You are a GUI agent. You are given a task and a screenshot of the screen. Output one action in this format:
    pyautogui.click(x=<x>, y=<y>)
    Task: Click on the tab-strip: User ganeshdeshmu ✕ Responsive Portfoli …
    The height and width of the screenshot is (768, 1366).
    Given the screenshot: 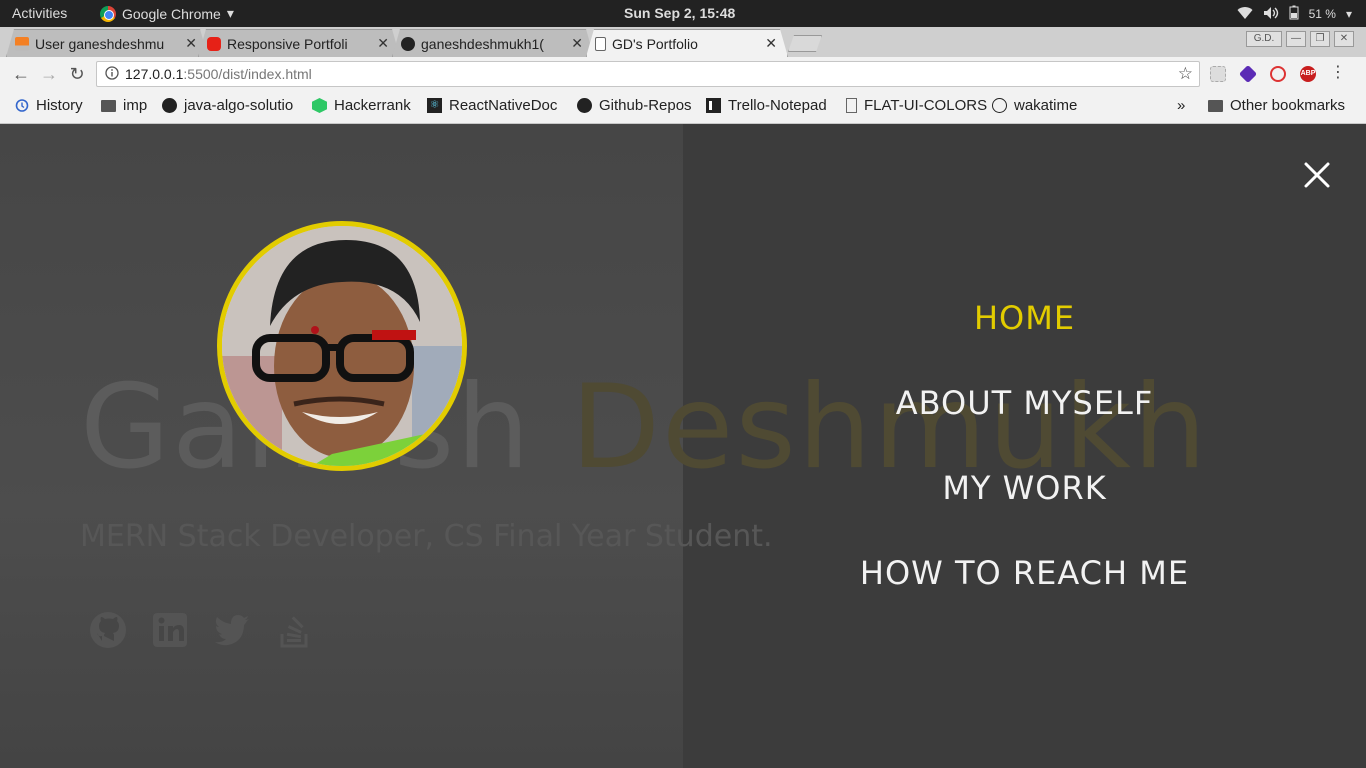 What is the action you would take?
    pyautogui.click(x=683, y=42)
    